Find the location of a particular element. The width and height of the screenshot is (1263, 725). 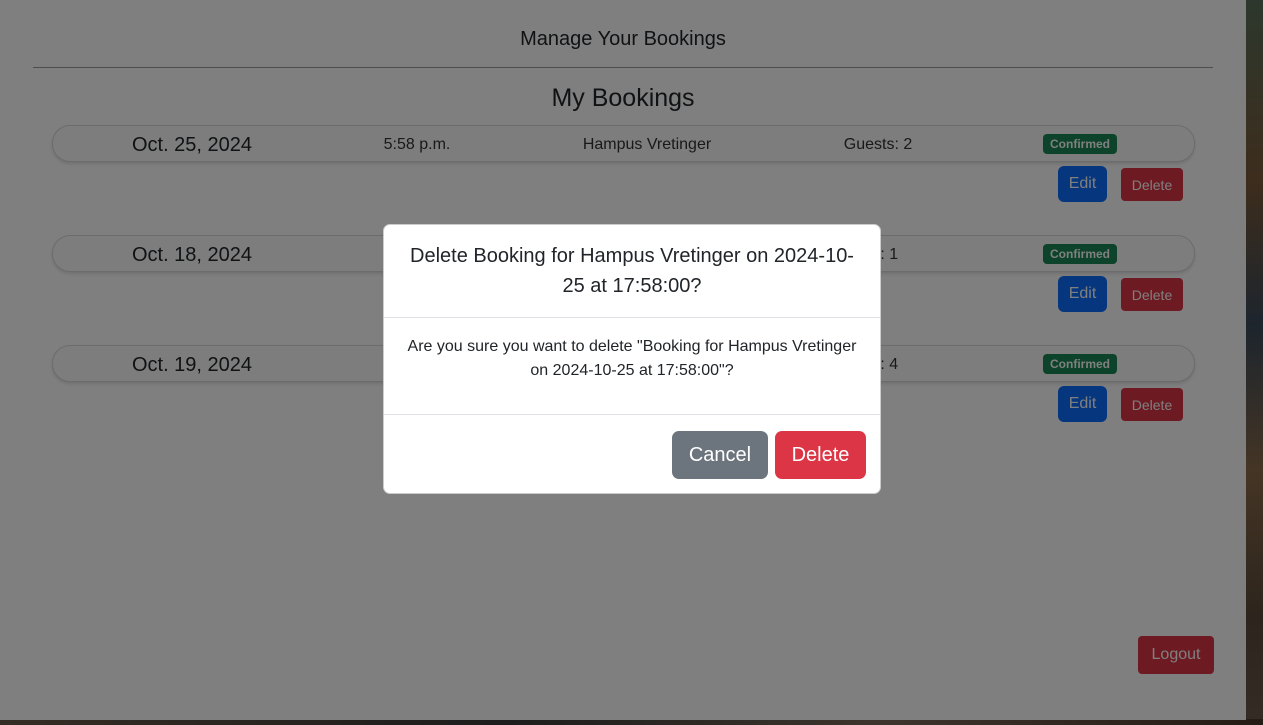

confirm-delete-button: Delete is located at coordinates (820, 455).